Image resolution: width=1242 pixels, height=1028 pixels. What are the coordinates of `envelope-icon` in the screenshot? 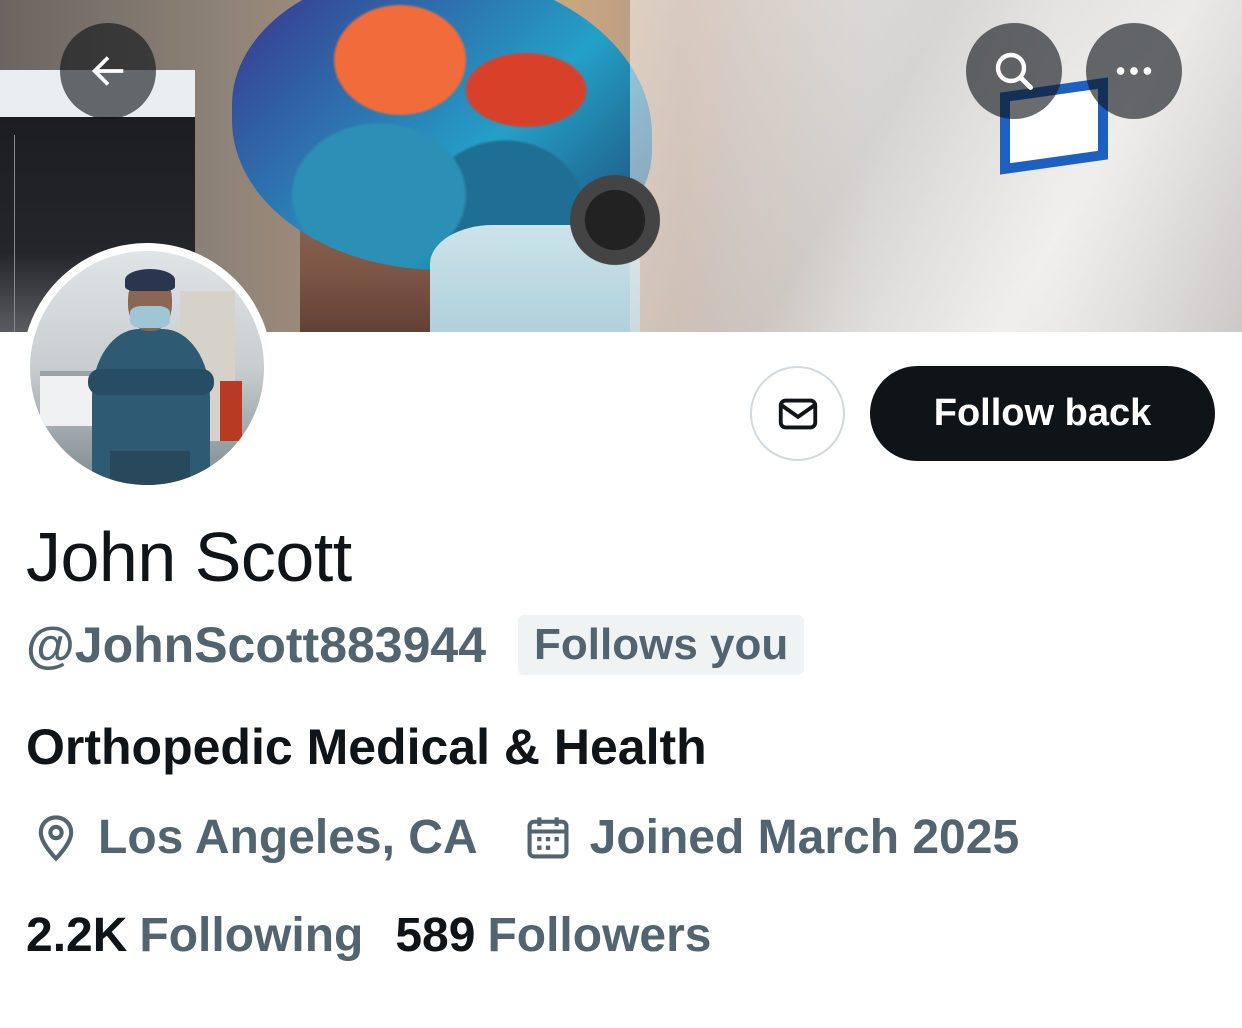 It's located at (797, 413).